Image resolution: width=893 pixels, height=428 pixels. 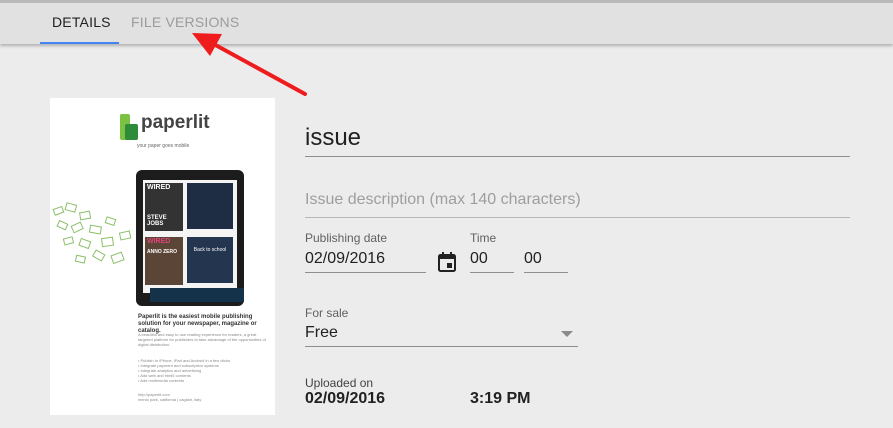 I want to click on issue-description-input: Issue description (max 140 characters), so click(x=577, y=204).